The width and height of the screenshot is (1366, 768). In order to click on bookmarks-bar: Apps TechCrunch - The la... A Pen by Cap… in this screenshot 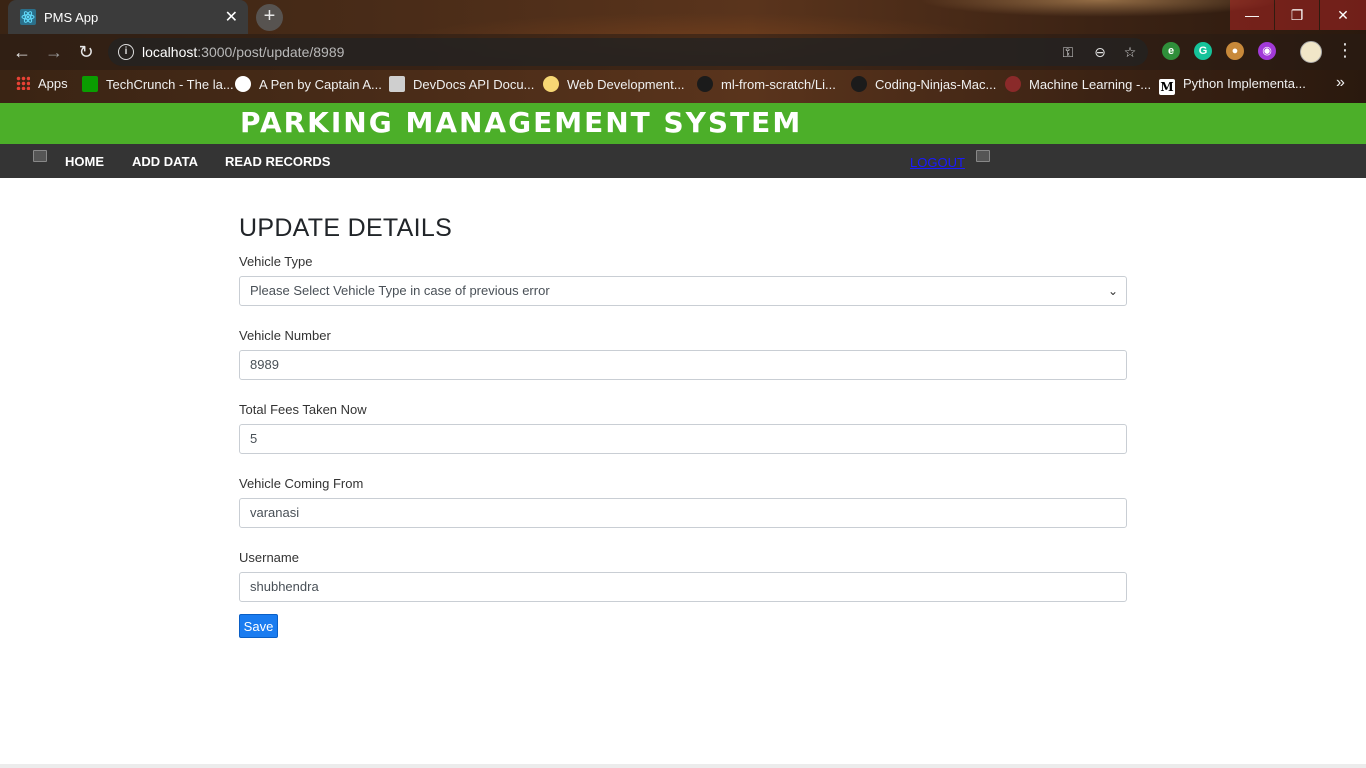, I will do `click(683, 84)`.